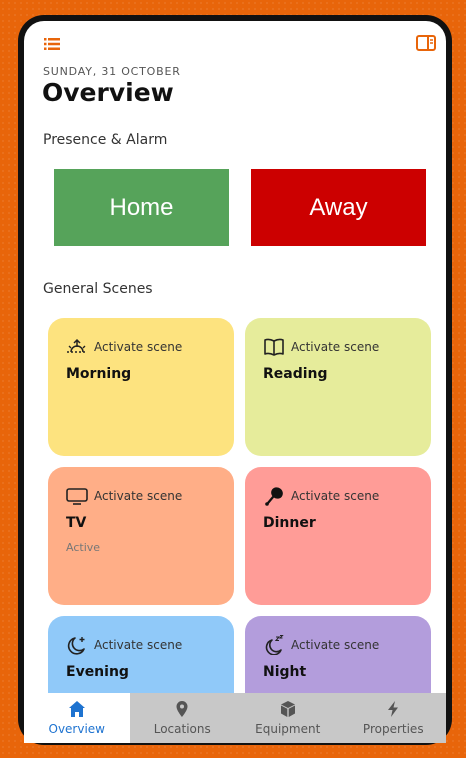 The image size is (466, 758). I want to click on date-label: SUNDAY, 31 OCTOBER, so click(112, 71).